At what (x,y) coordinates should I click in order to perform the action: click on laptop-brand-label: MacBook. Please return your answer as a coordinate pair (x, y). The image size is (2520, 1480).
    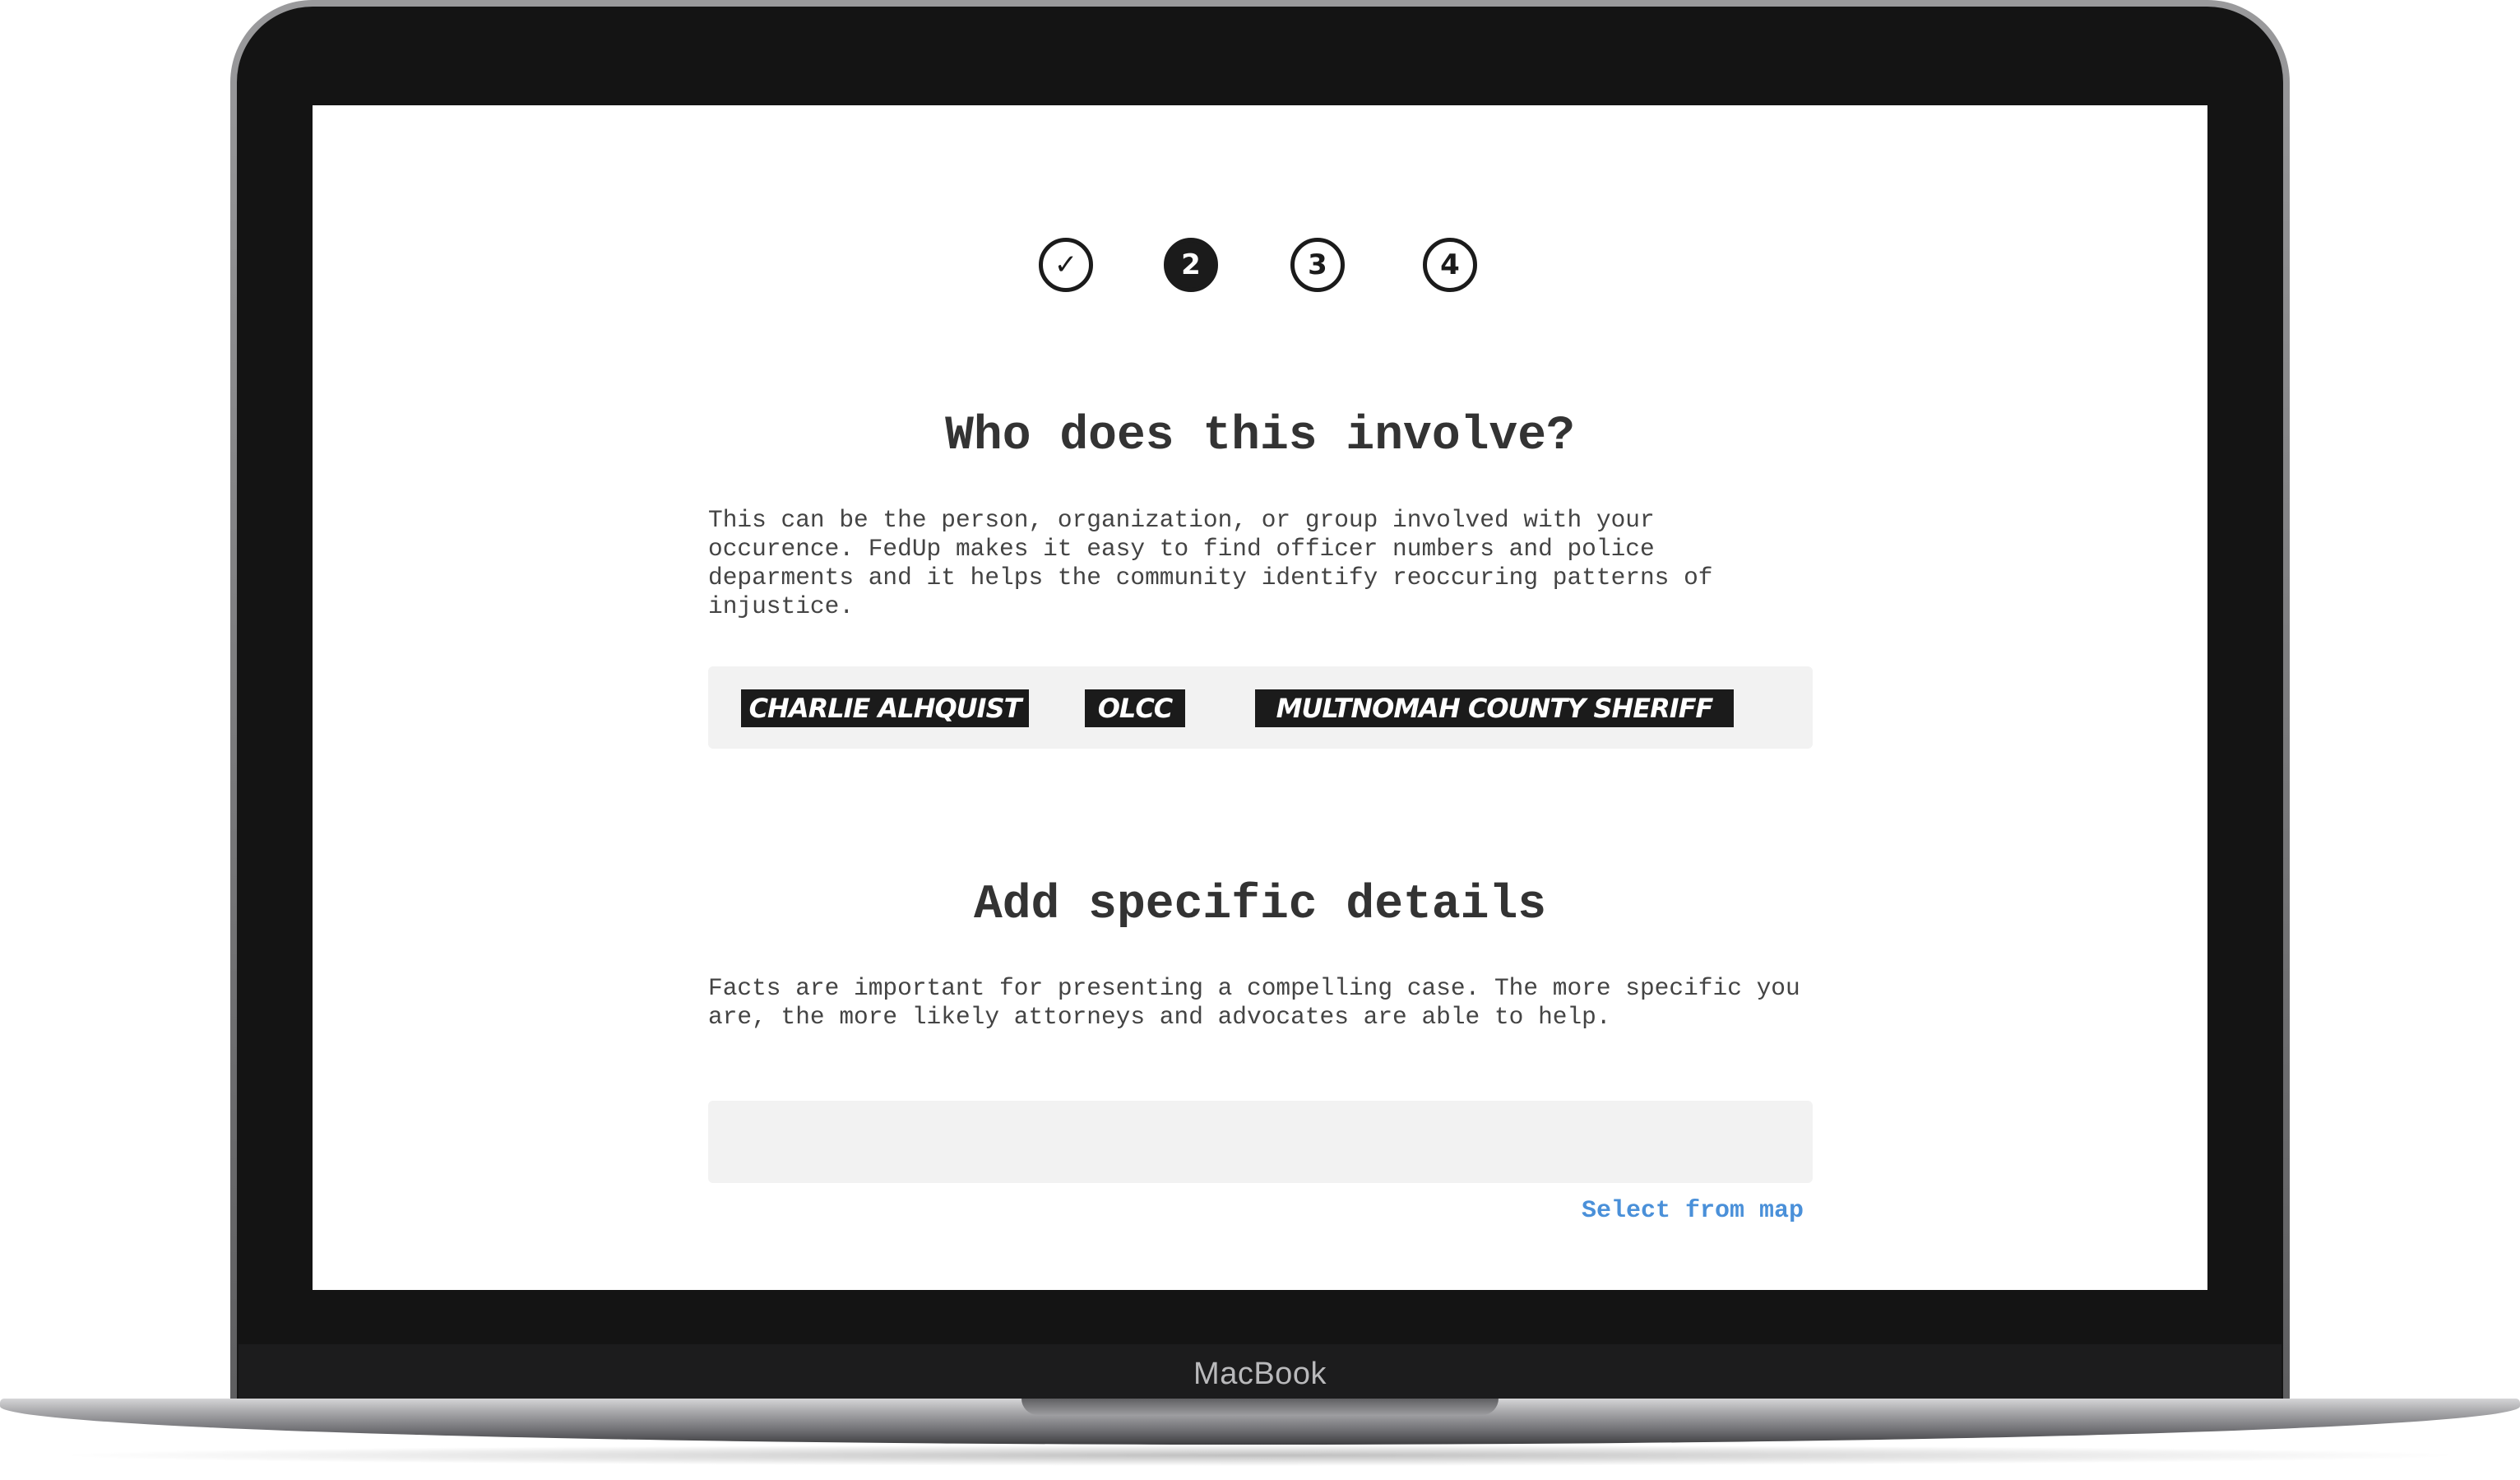
    Looking at the image, I should click on (1260, 1374).